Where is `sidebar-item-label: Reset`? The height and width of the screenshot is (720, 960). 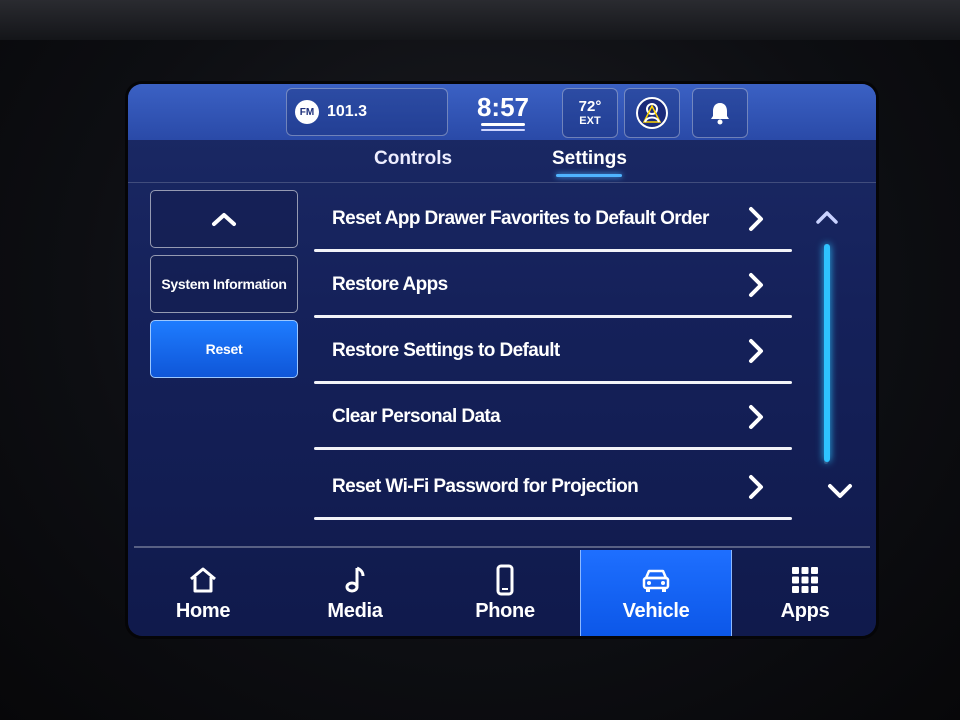 sidebar-item-label: Reset is located at coordinates (224, 349).